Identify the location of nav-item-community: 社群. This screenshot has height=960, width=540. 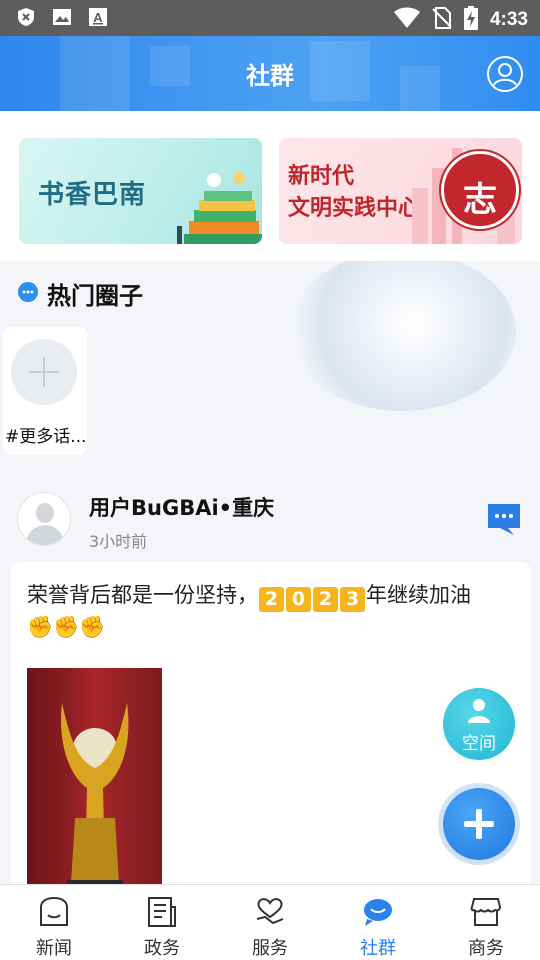
(378, 922).